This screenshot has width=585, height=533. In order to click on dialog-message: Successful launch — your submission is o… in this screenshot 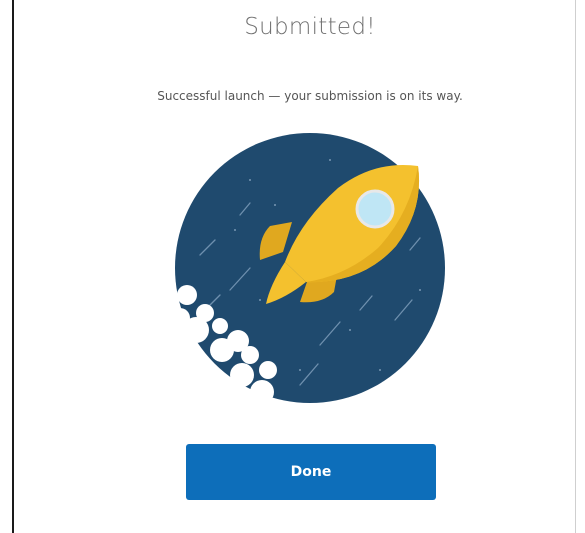, I will do `click(310, 96)`.